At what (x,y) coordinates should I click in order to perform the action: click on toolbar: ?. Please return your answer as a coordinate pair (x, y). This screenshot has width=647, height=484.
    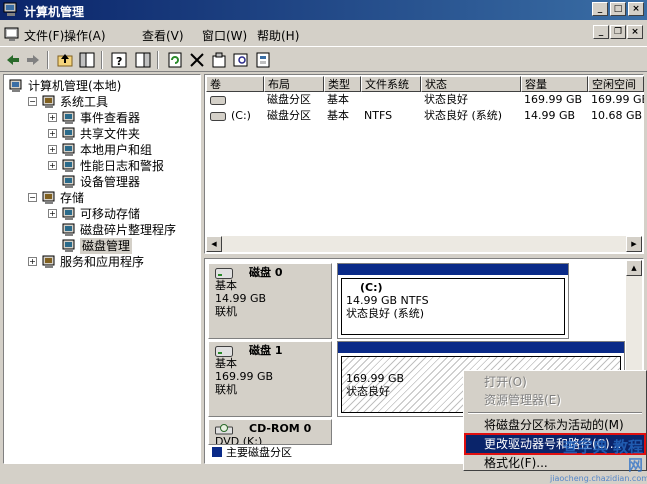
    Looking at the image, I should click on (323, 59).